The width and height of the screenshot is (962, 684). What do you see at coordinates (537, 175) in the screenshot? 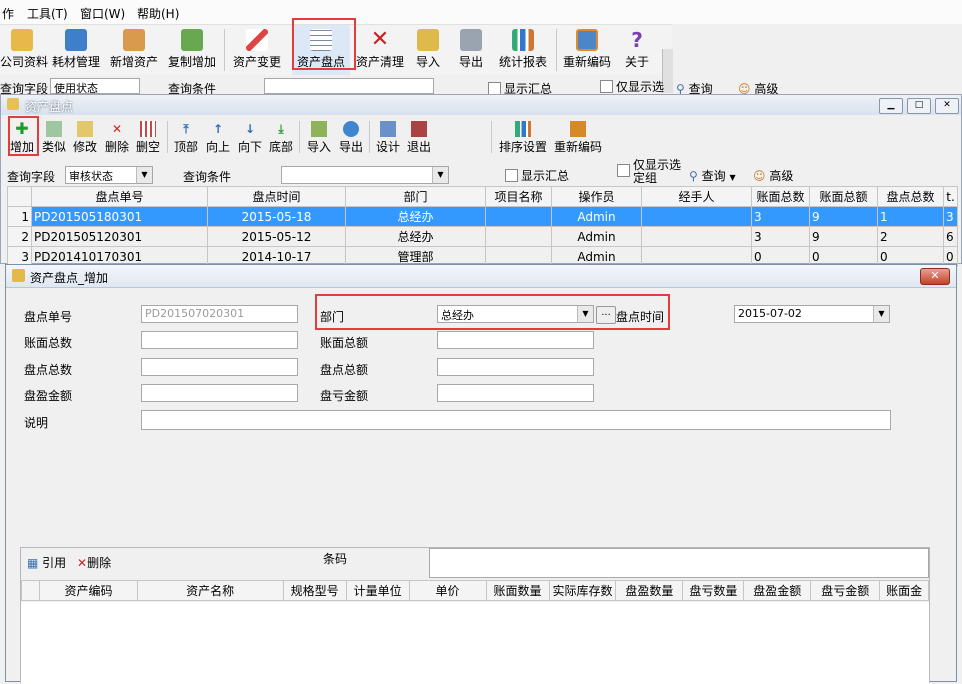
I see `show-summary-checkbox: 显示汇总` at bounding box center [537, 175].